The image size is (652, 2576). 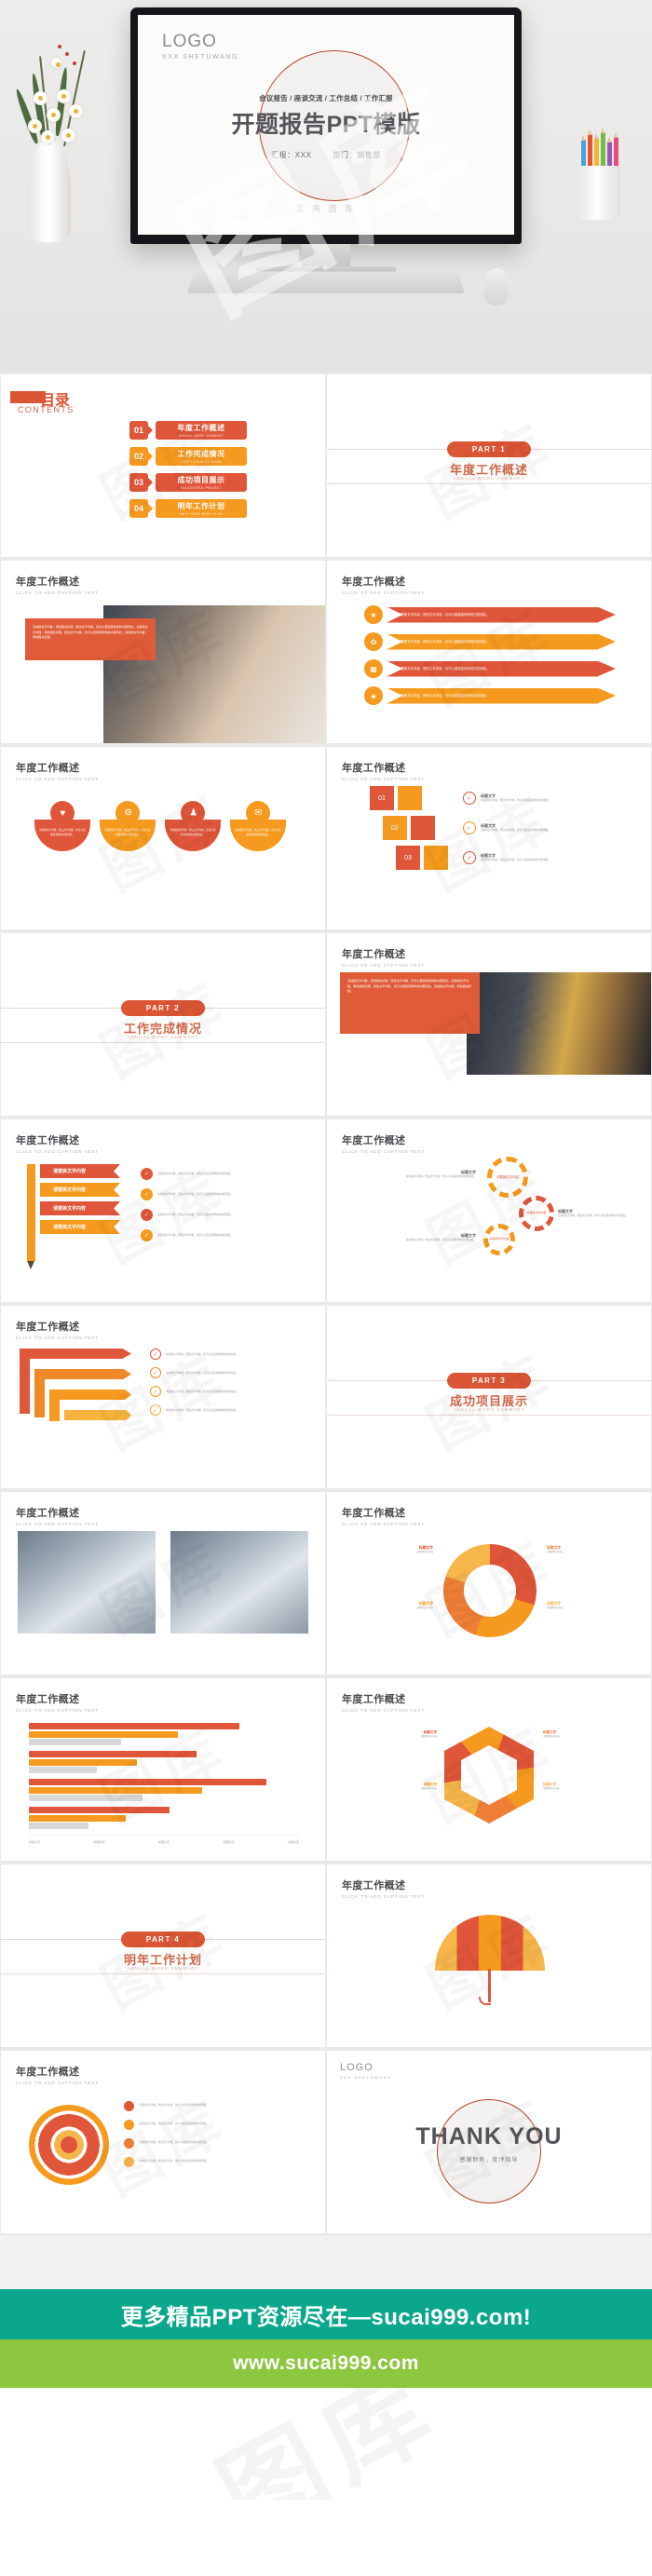 I want to click on umbrella-icon, so click(x=490, y=1943).